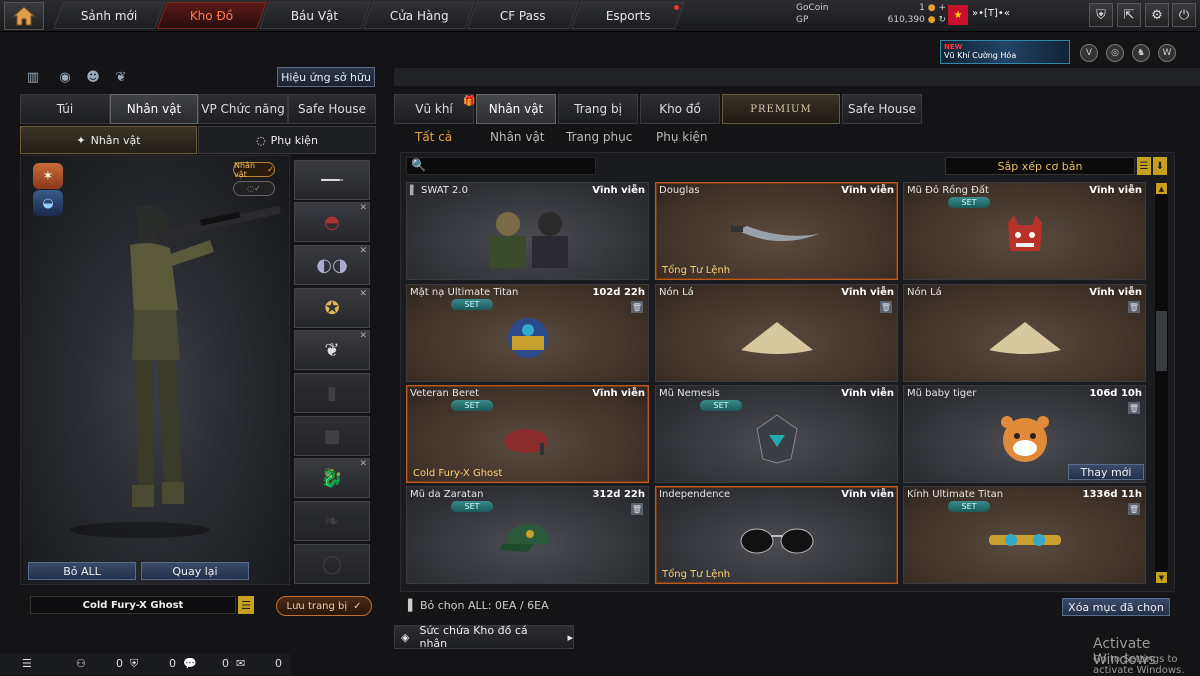 This screenshot has width=1200, height=676. Describe the element at coordinates (419, 15) in the screenshot. I see `nav-tab-cua-hang: Cửa Hàng` at that location.